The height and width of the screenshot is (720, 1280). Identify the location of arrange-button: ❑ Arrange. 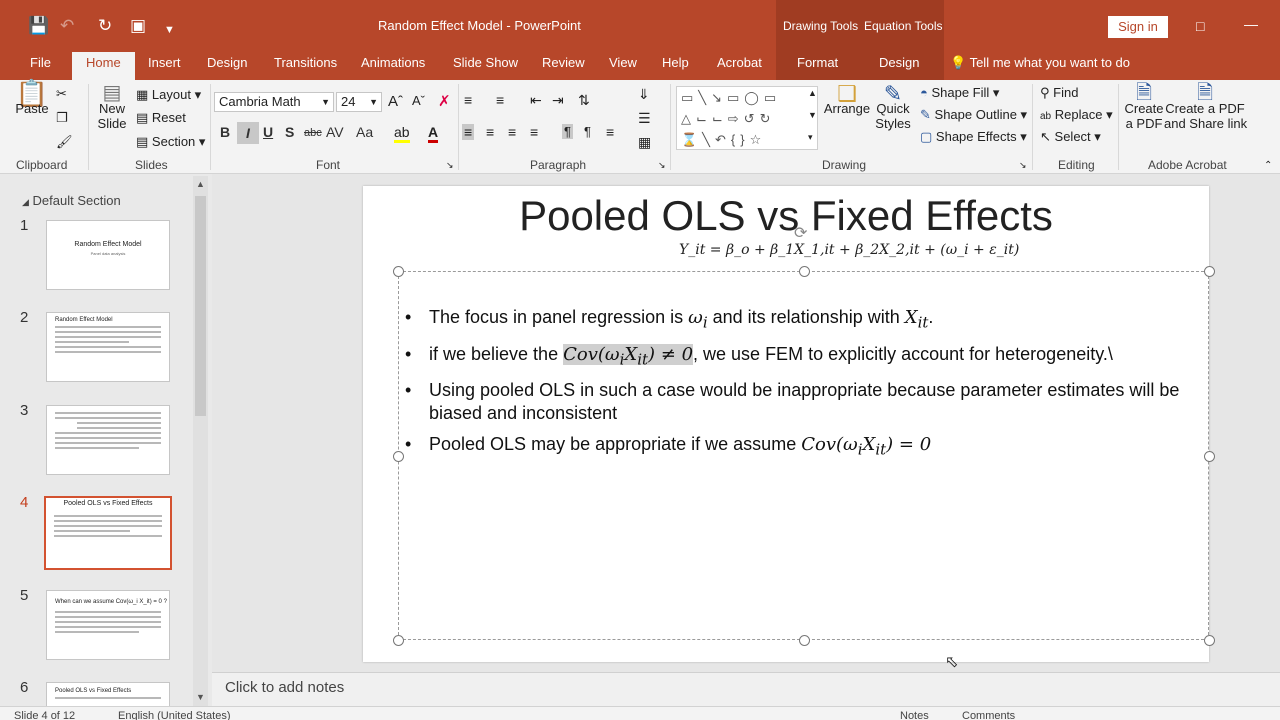
(847, 100).